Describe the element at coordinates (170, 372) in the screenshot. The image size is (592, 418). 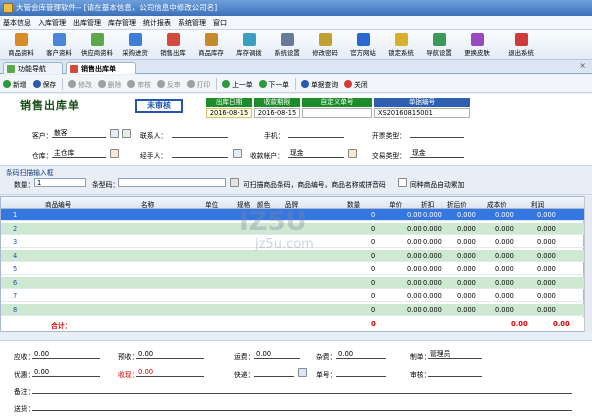
I see `received-field: 0.00` at that location.